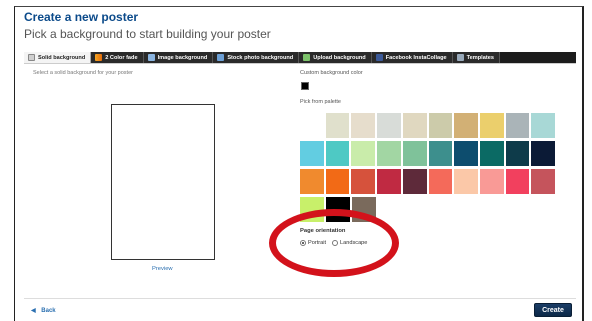  Describe the element at coordinates (99, 57) in the screenshot. I see `fade-icon` at that location.